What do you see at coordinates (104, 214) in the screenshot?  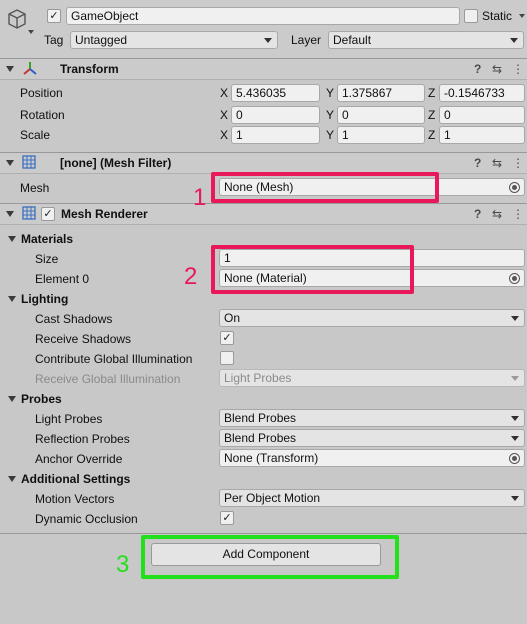 I see `mesh-renderer-title: Mesh Renderer` at bounding box center [104, 214].